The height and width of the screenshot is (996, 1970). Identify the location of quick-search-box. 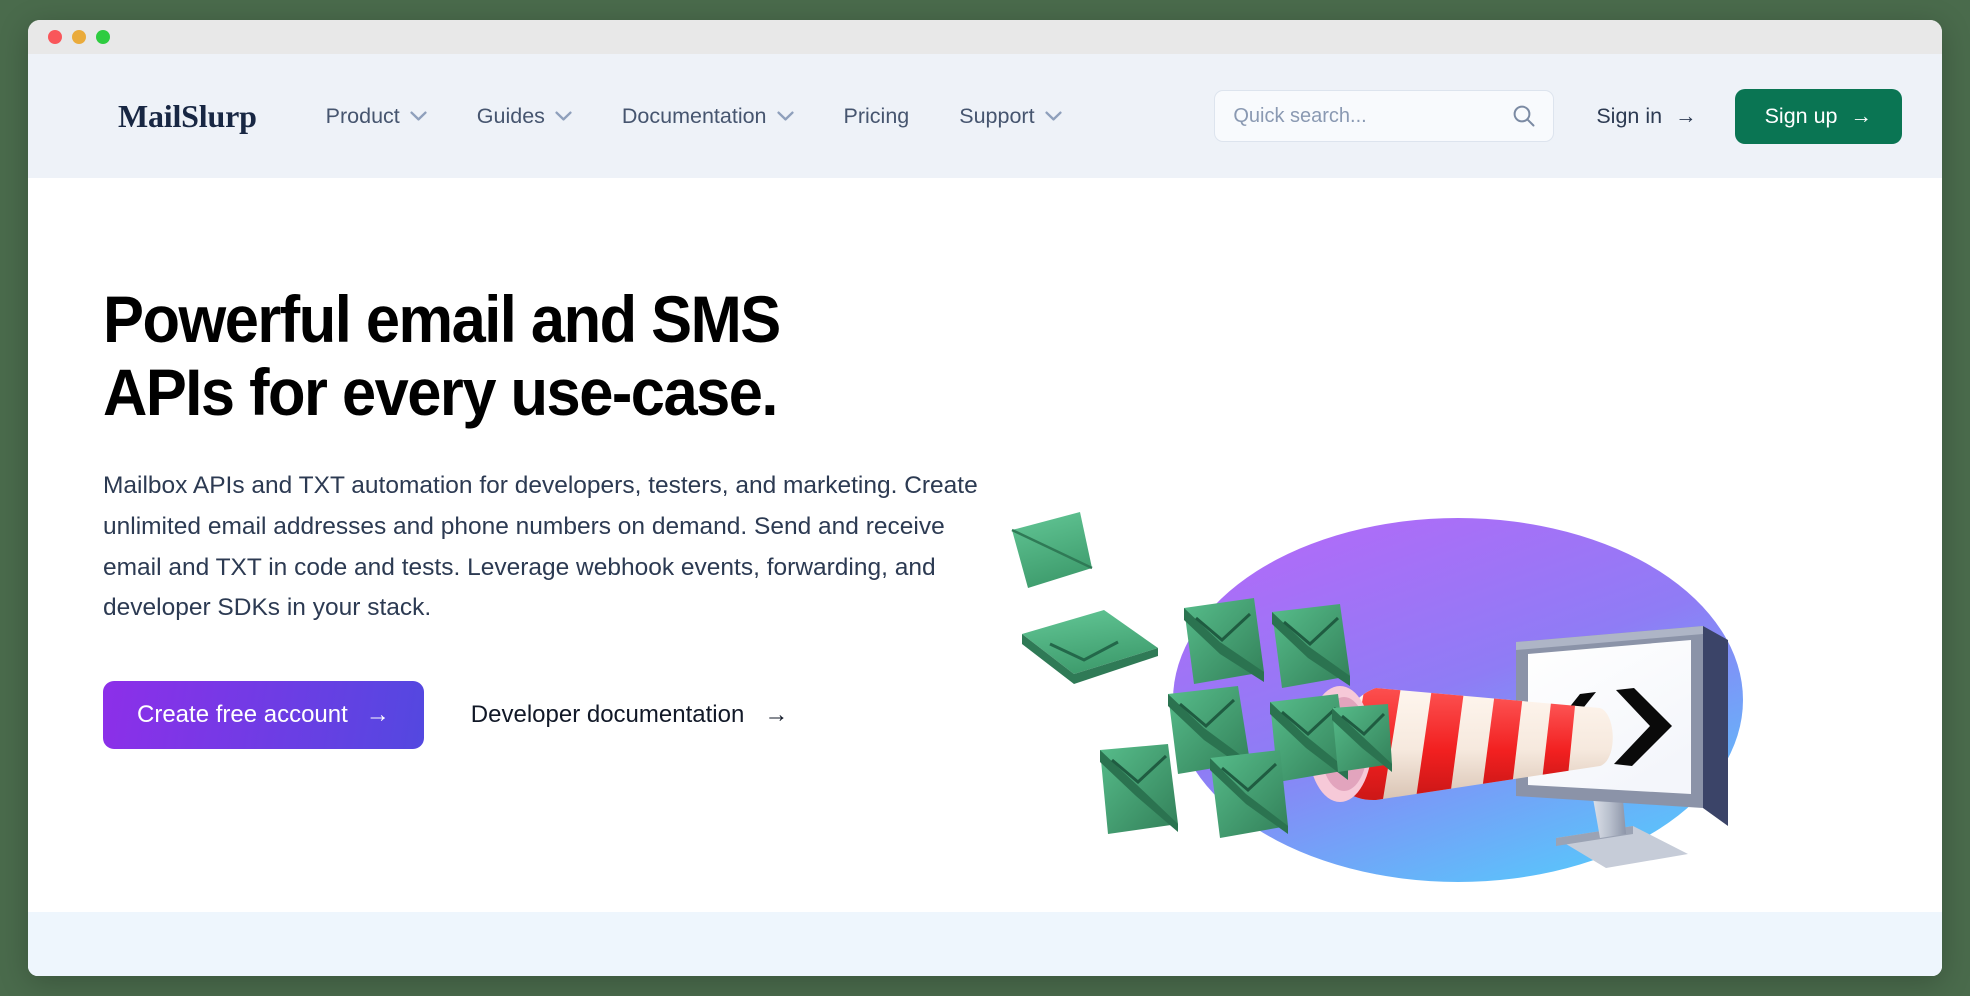
(1384, 116).